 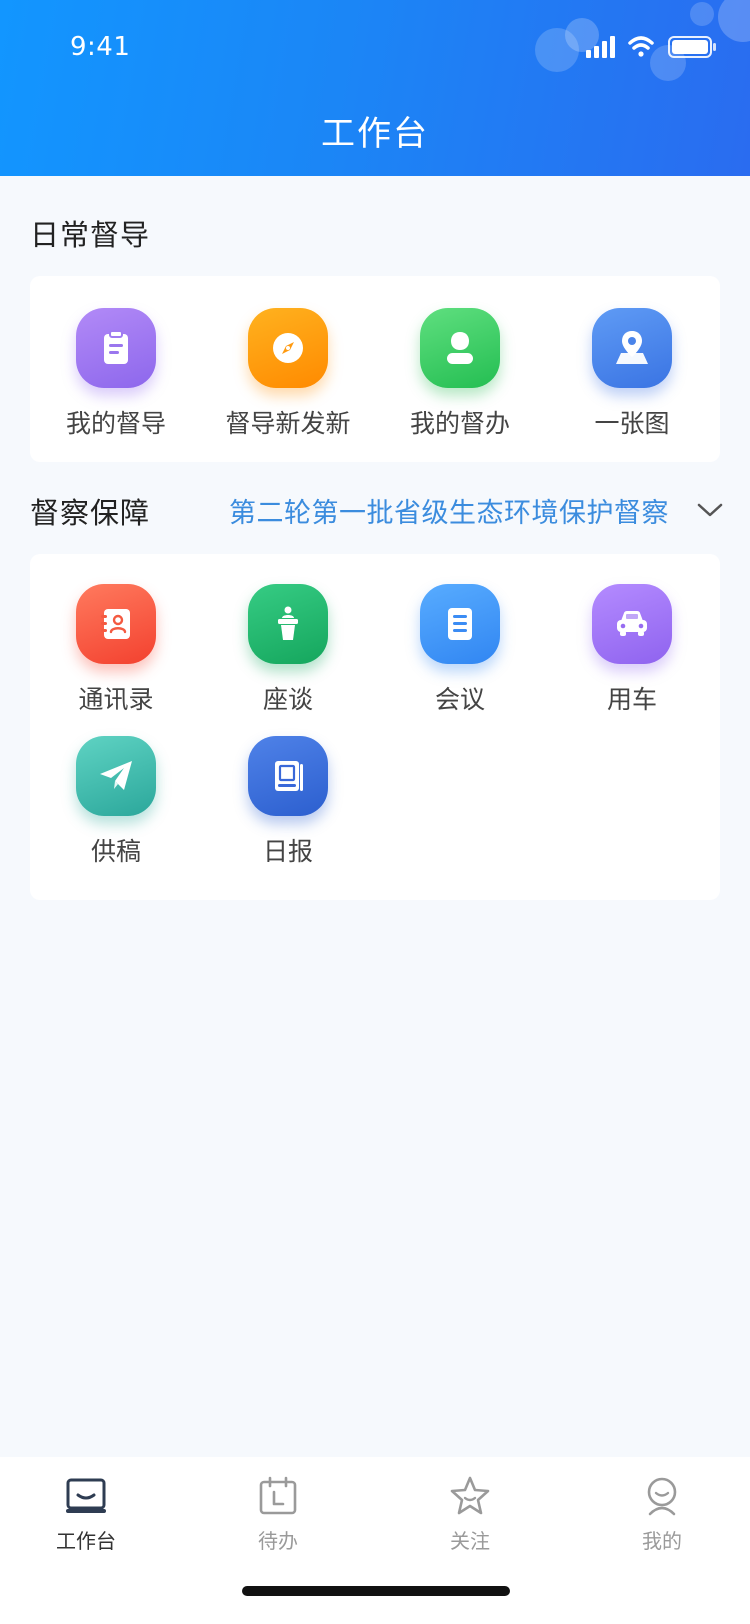 What do you see at coordinates (287, 699) in the screenshot?
I see `forum-label: 座谈` at bounding box center [287, 699].